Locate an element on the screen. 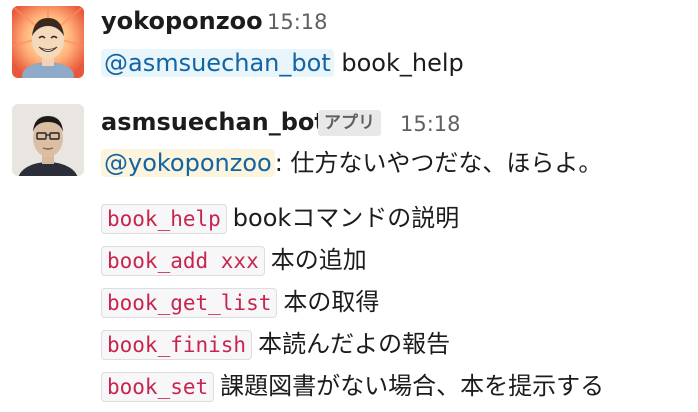 This screenshot has width=698, height=412. author-name: yokoponzoo is located at coordinates (182, 21).